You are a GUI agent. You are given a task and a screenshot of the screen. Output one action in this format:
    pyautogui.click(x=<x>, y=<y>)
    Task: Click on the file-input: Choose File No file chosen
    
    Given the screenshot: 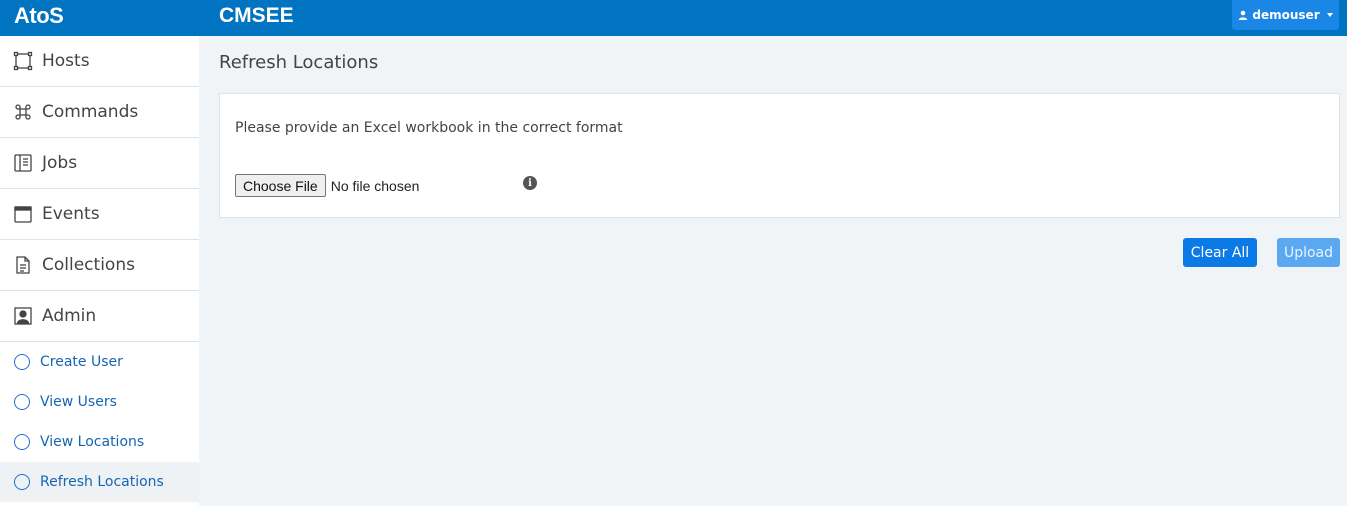 What is the action you would take?
    pyautogui.click(x=327, y=185)
    